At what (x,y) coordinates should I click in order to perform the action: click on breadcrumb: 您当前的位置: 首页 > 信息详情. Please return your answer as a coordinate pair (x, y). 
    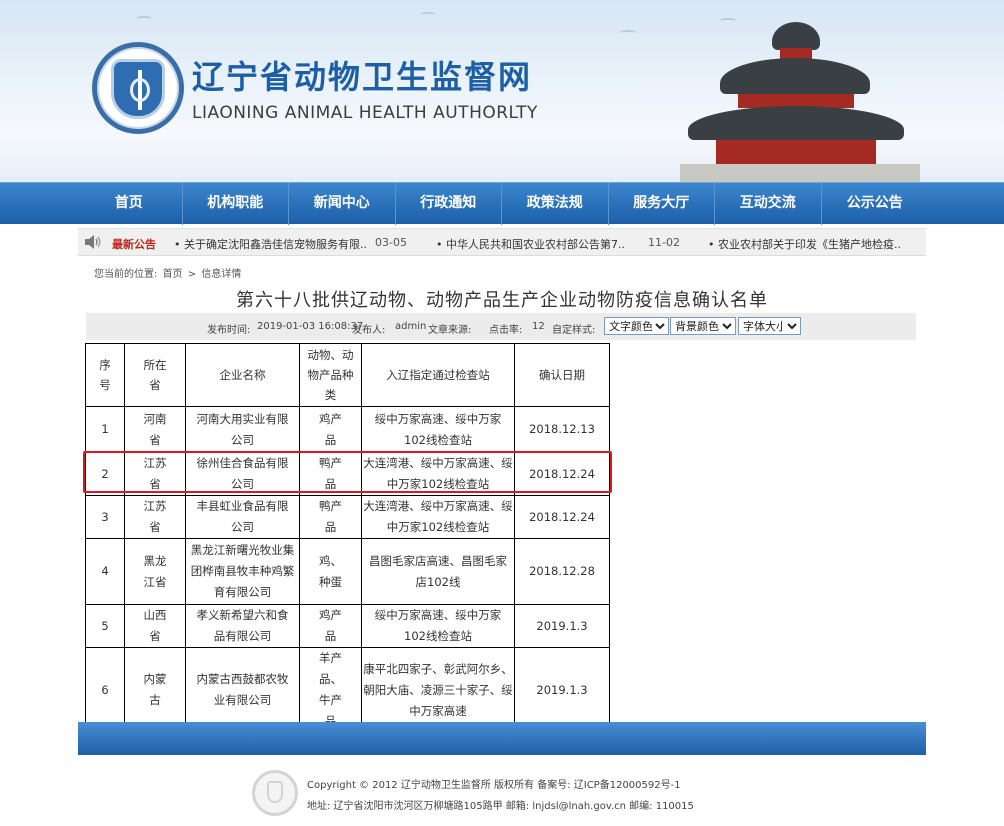
    Looking at the image, I should click on (168, 272).